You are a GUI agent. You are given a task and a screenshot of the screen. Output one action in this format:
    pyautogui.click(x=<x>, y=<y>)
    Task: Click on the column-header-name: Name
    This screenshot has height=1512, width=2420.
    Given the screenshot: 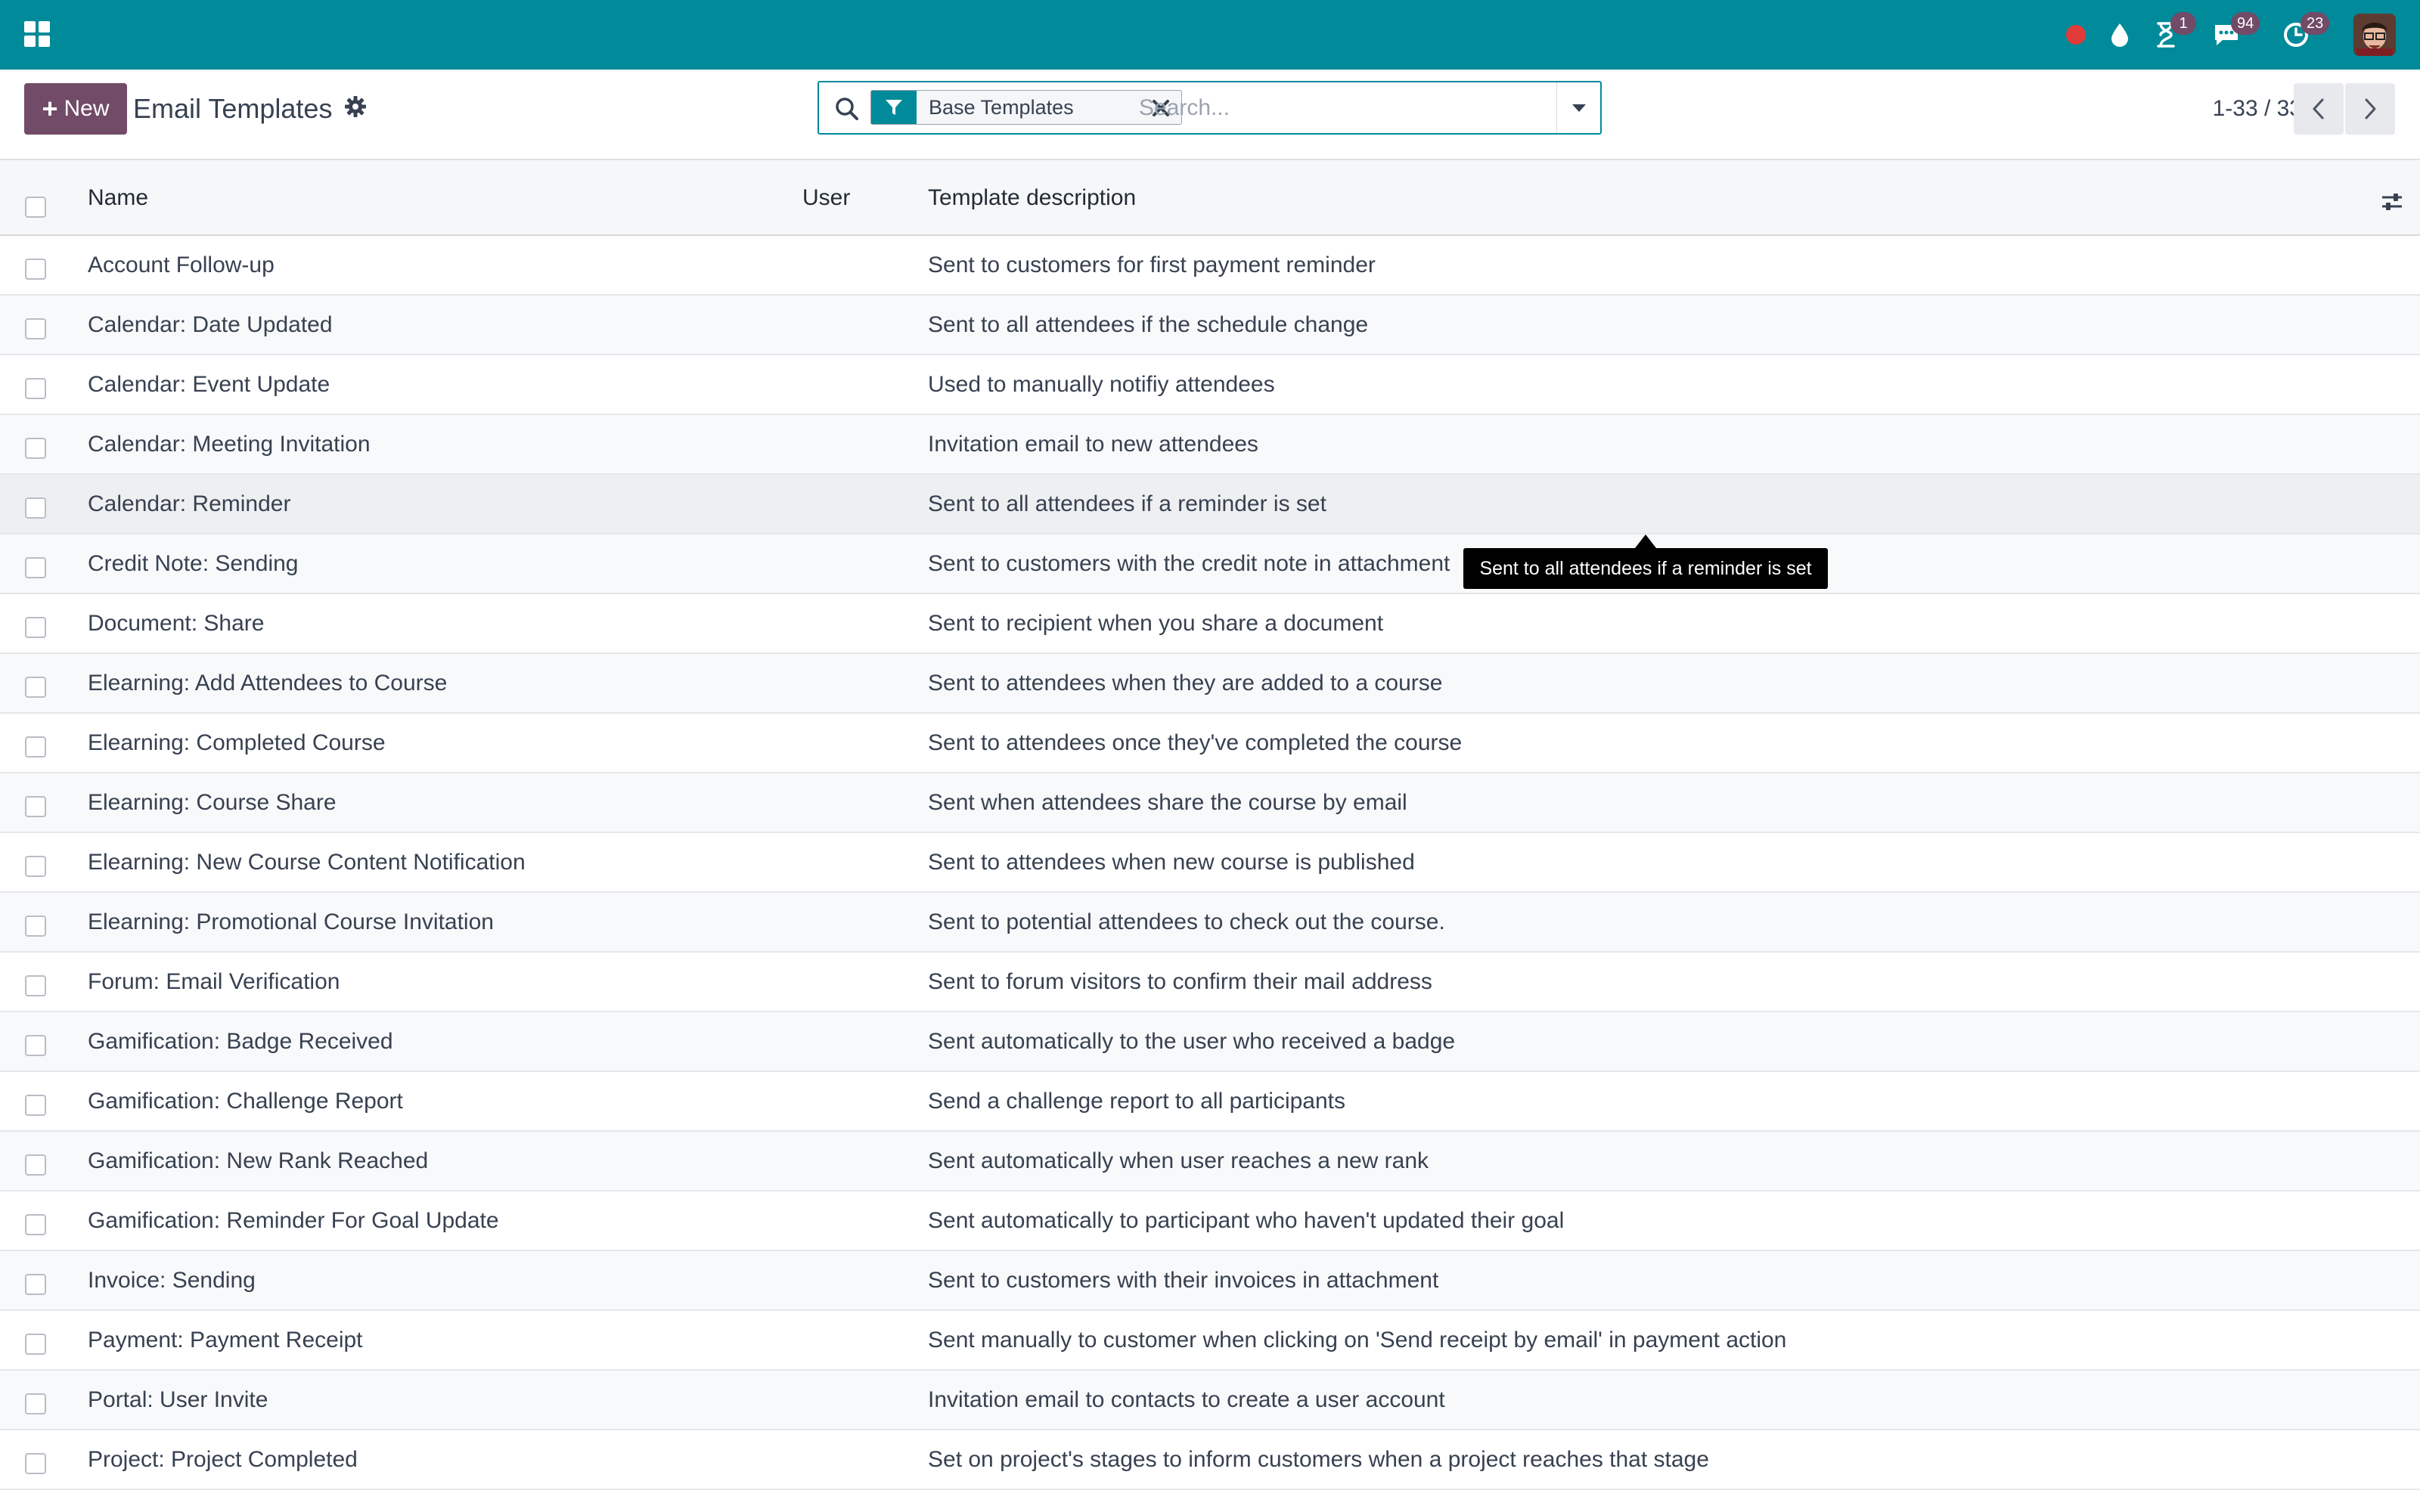 What is the action you would take?
    pyautogui.click(x=118, y=198)
    